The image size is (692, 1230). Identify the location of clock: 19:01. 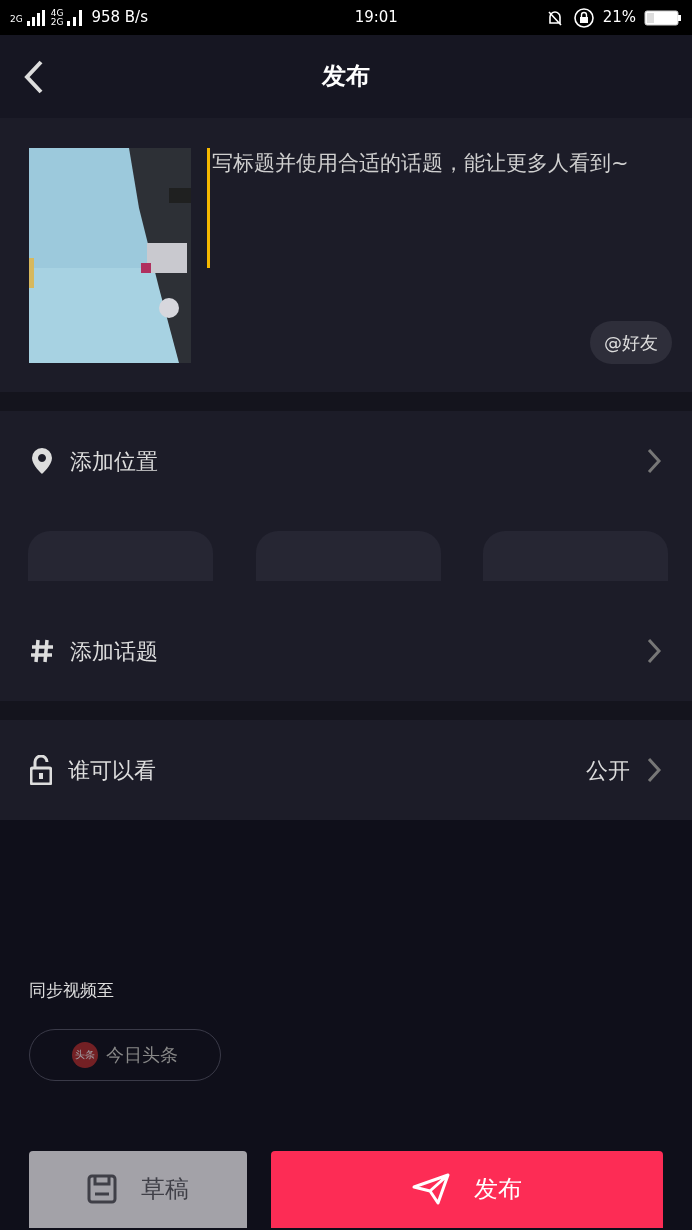
(376, 17).